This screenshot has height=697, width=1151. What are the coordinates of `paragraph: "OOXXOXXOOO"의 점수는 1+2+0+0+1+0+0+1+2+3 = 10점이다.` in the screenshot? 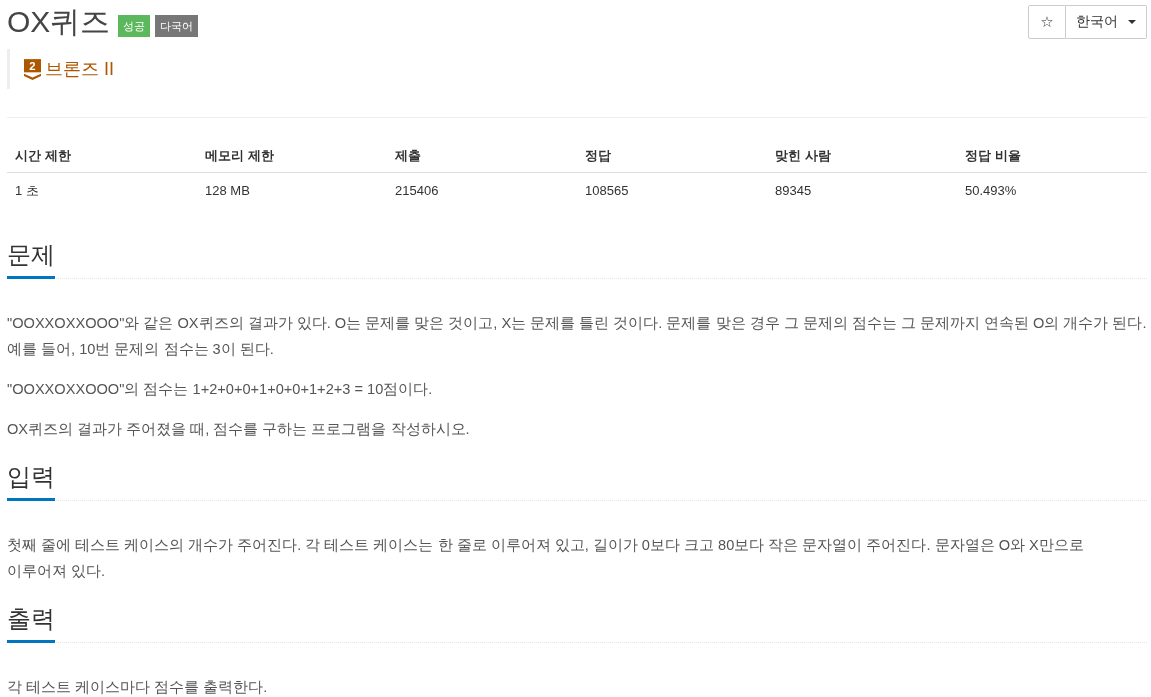 It's located at (220, 389).